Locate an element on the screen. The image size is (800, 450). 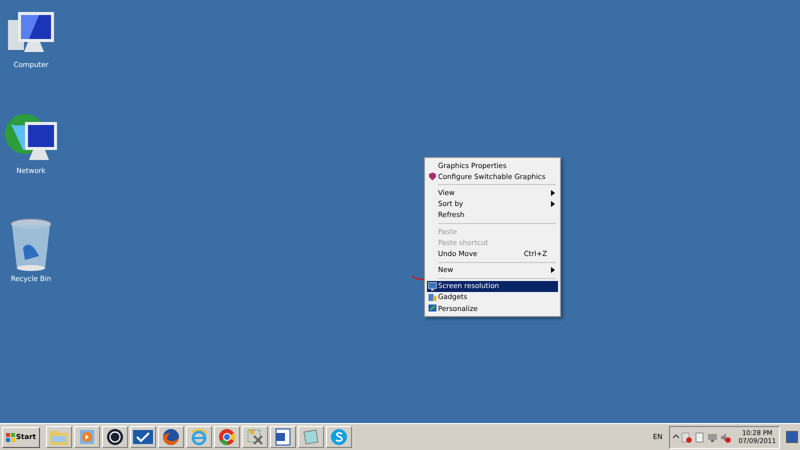
monitor-icon is located at coordinates (432, 286).